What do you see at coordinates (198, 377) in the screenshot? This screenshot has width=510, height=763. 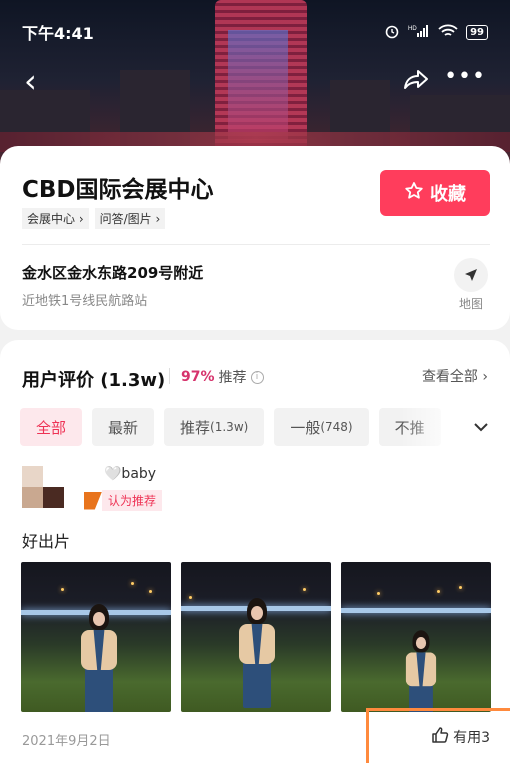 I see `recommend-pct: 97%` at bounding box center [198, 377].